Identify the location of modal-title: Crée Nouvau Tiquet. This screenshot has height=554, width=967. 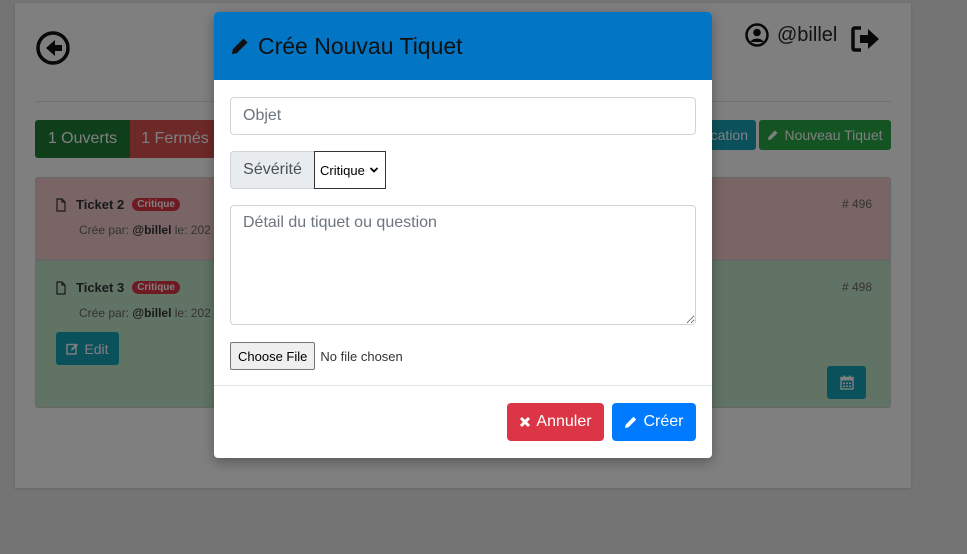
(360, 45).